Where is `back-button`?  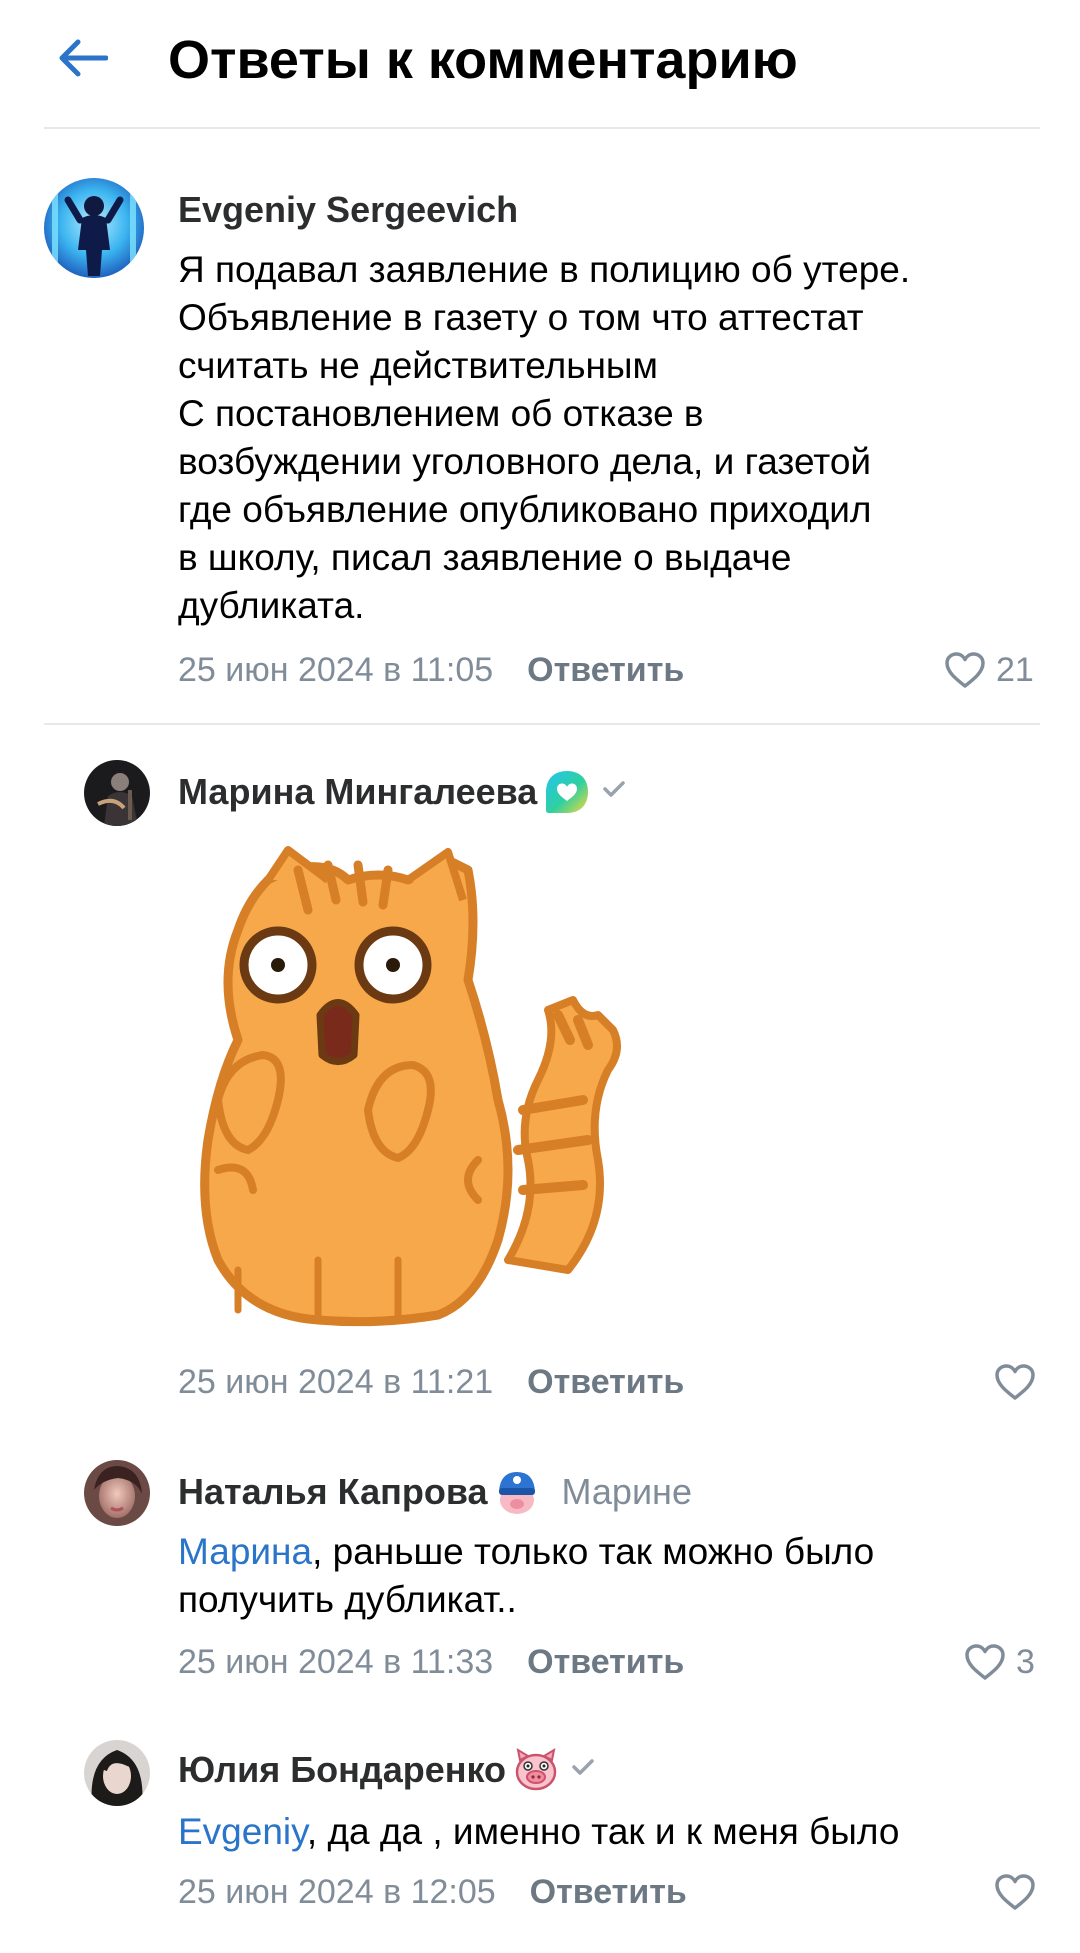
back-button is located at coordinates (82, 60).